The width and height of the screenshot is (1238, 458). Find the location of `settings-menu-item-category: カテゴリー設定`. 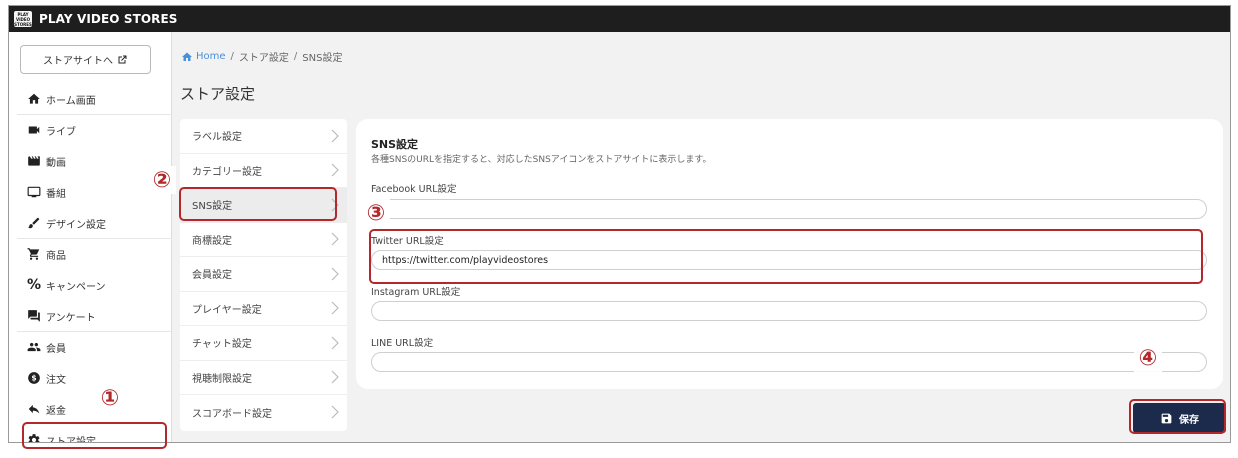

settings-menu-item-category: カテゴリー設定 is located at coordinates (263, 171).